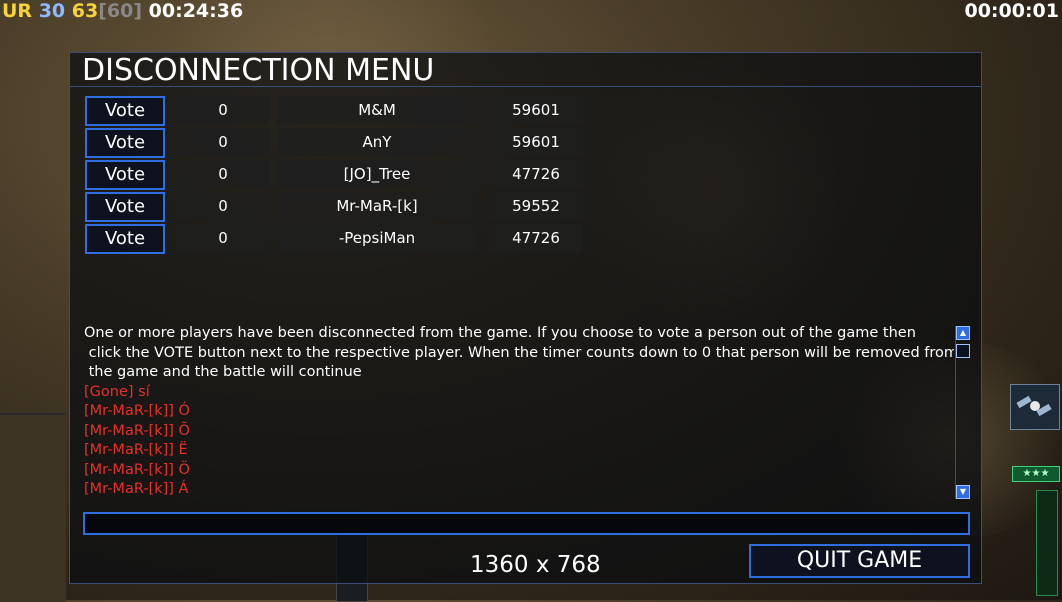 This screenshot has width=1062, height=602. What do you see at coordinates (137, 430) in the screenshot?
I see `chat-message: [Mr-MaR-[k]] Õ` at bounding box center [137, 430].